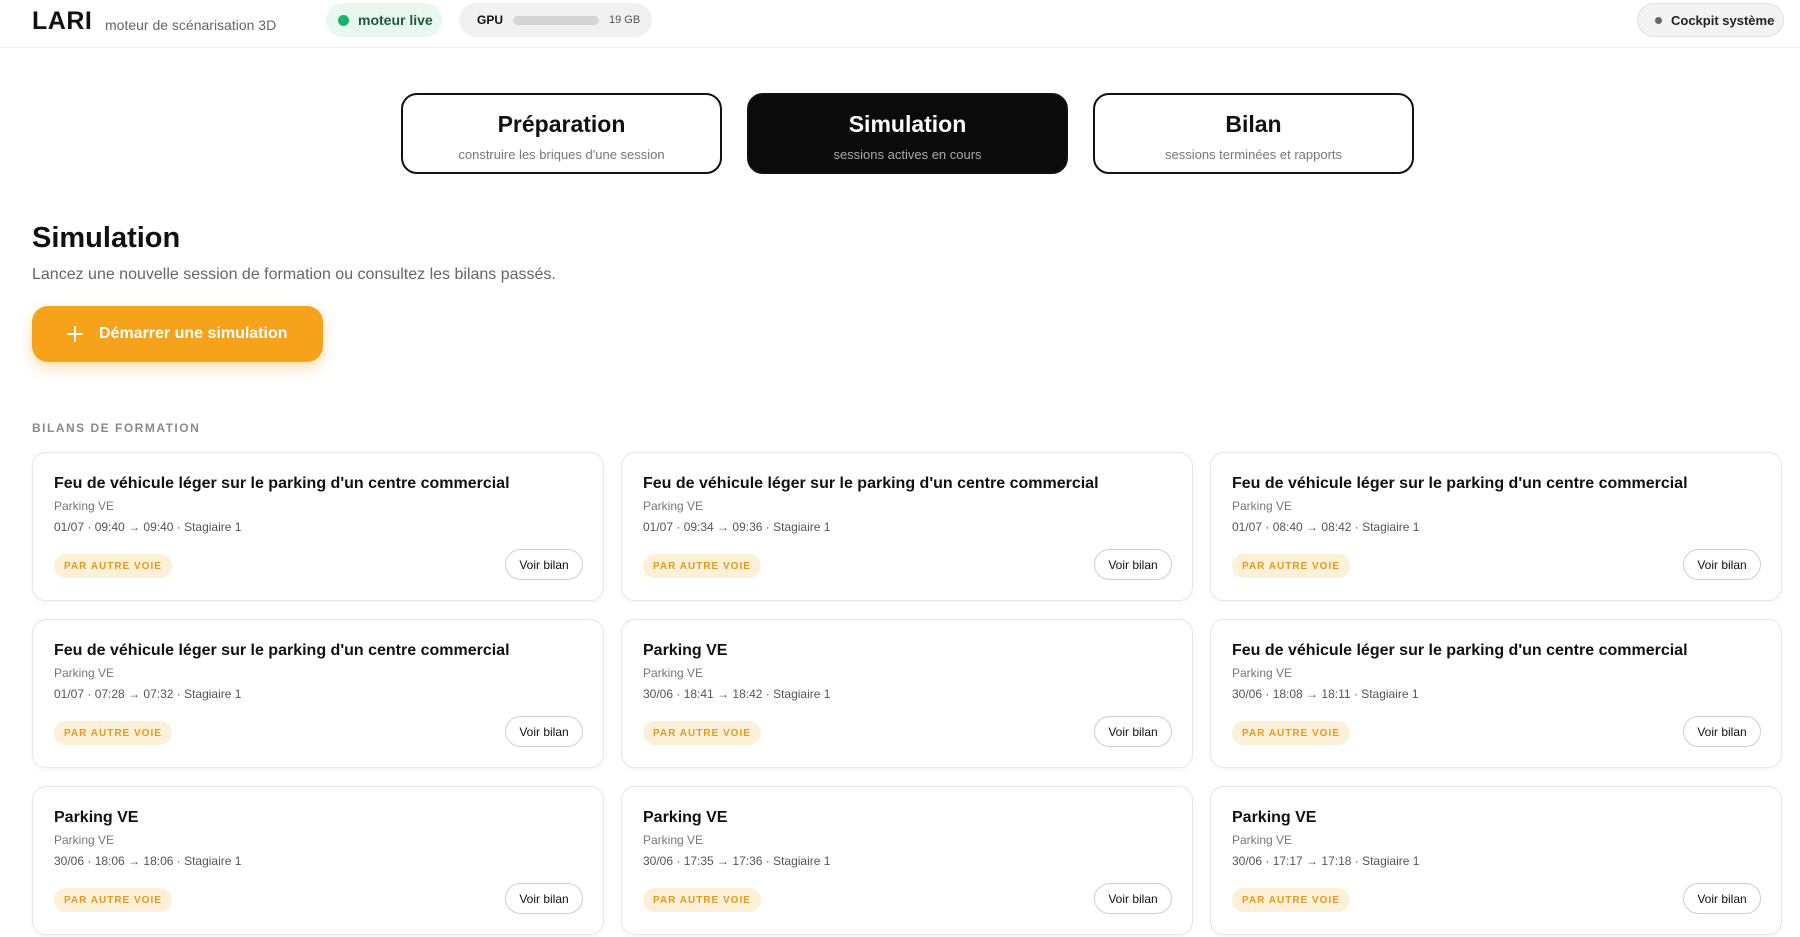  Describe the element at coordinates (625, 20) in the screenshot. I see `gpu-usage-value: 19 GB` at that location.